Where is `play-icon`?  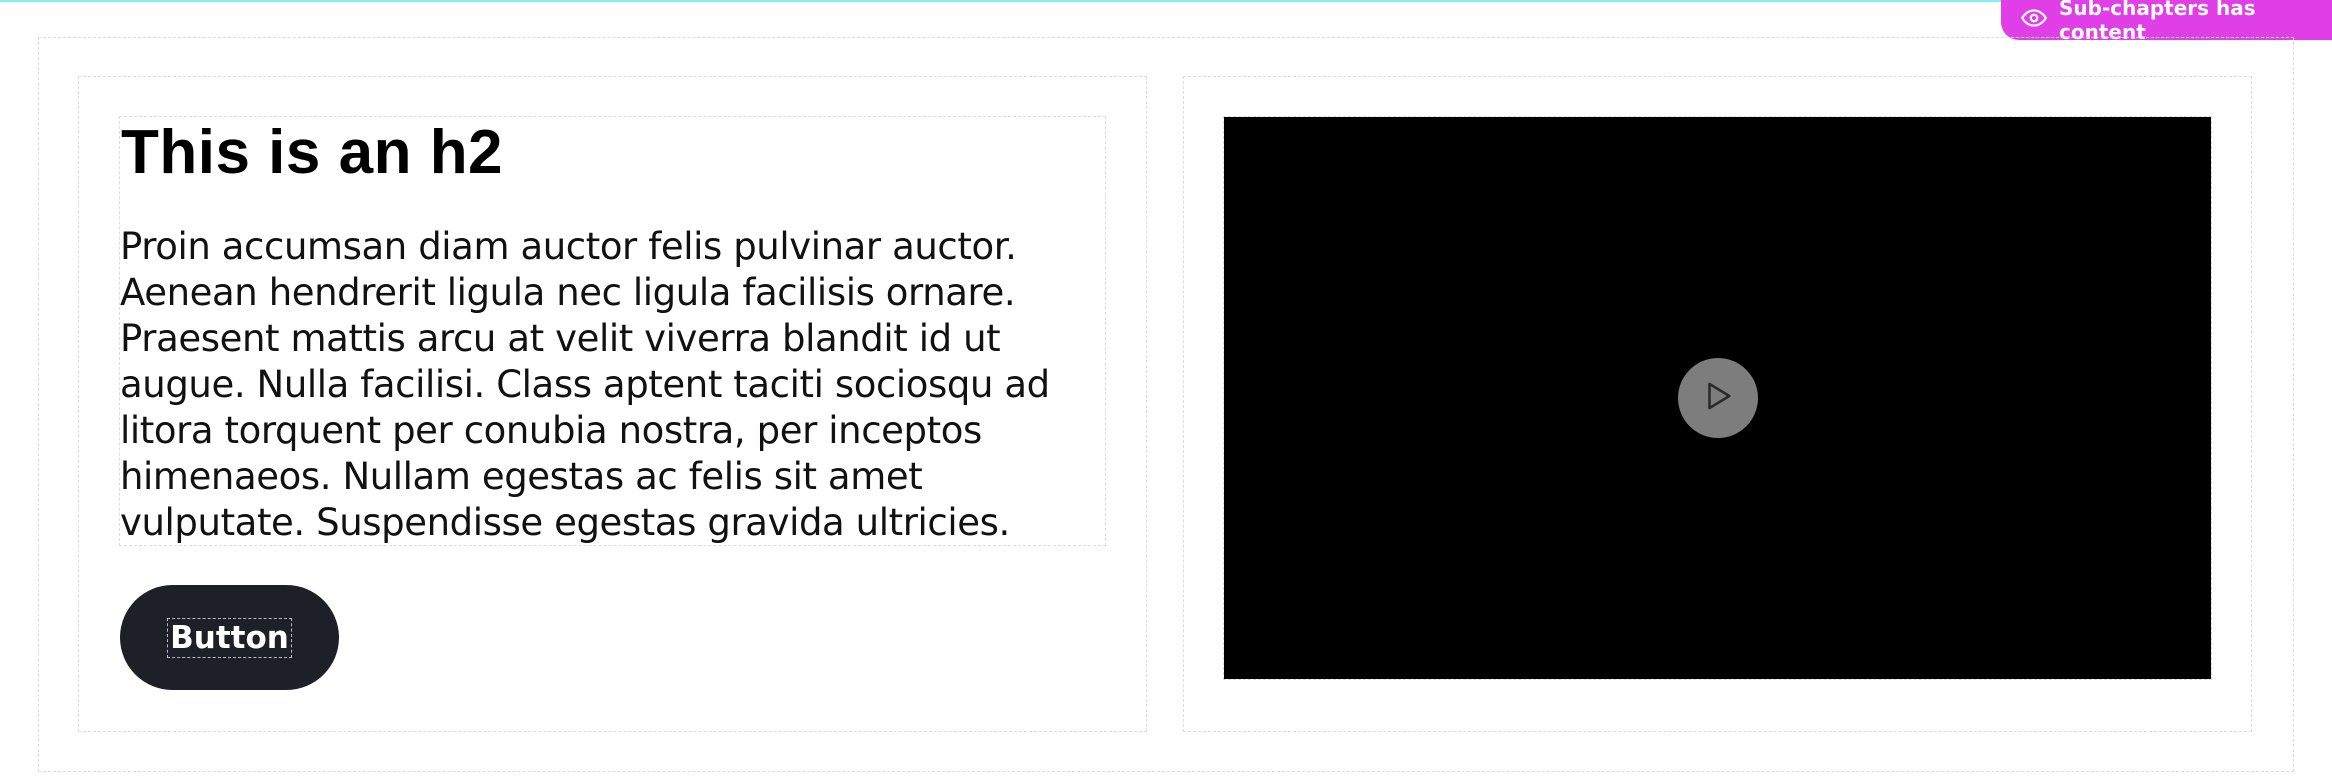 play-icon is located at coordinates (1718, 398).